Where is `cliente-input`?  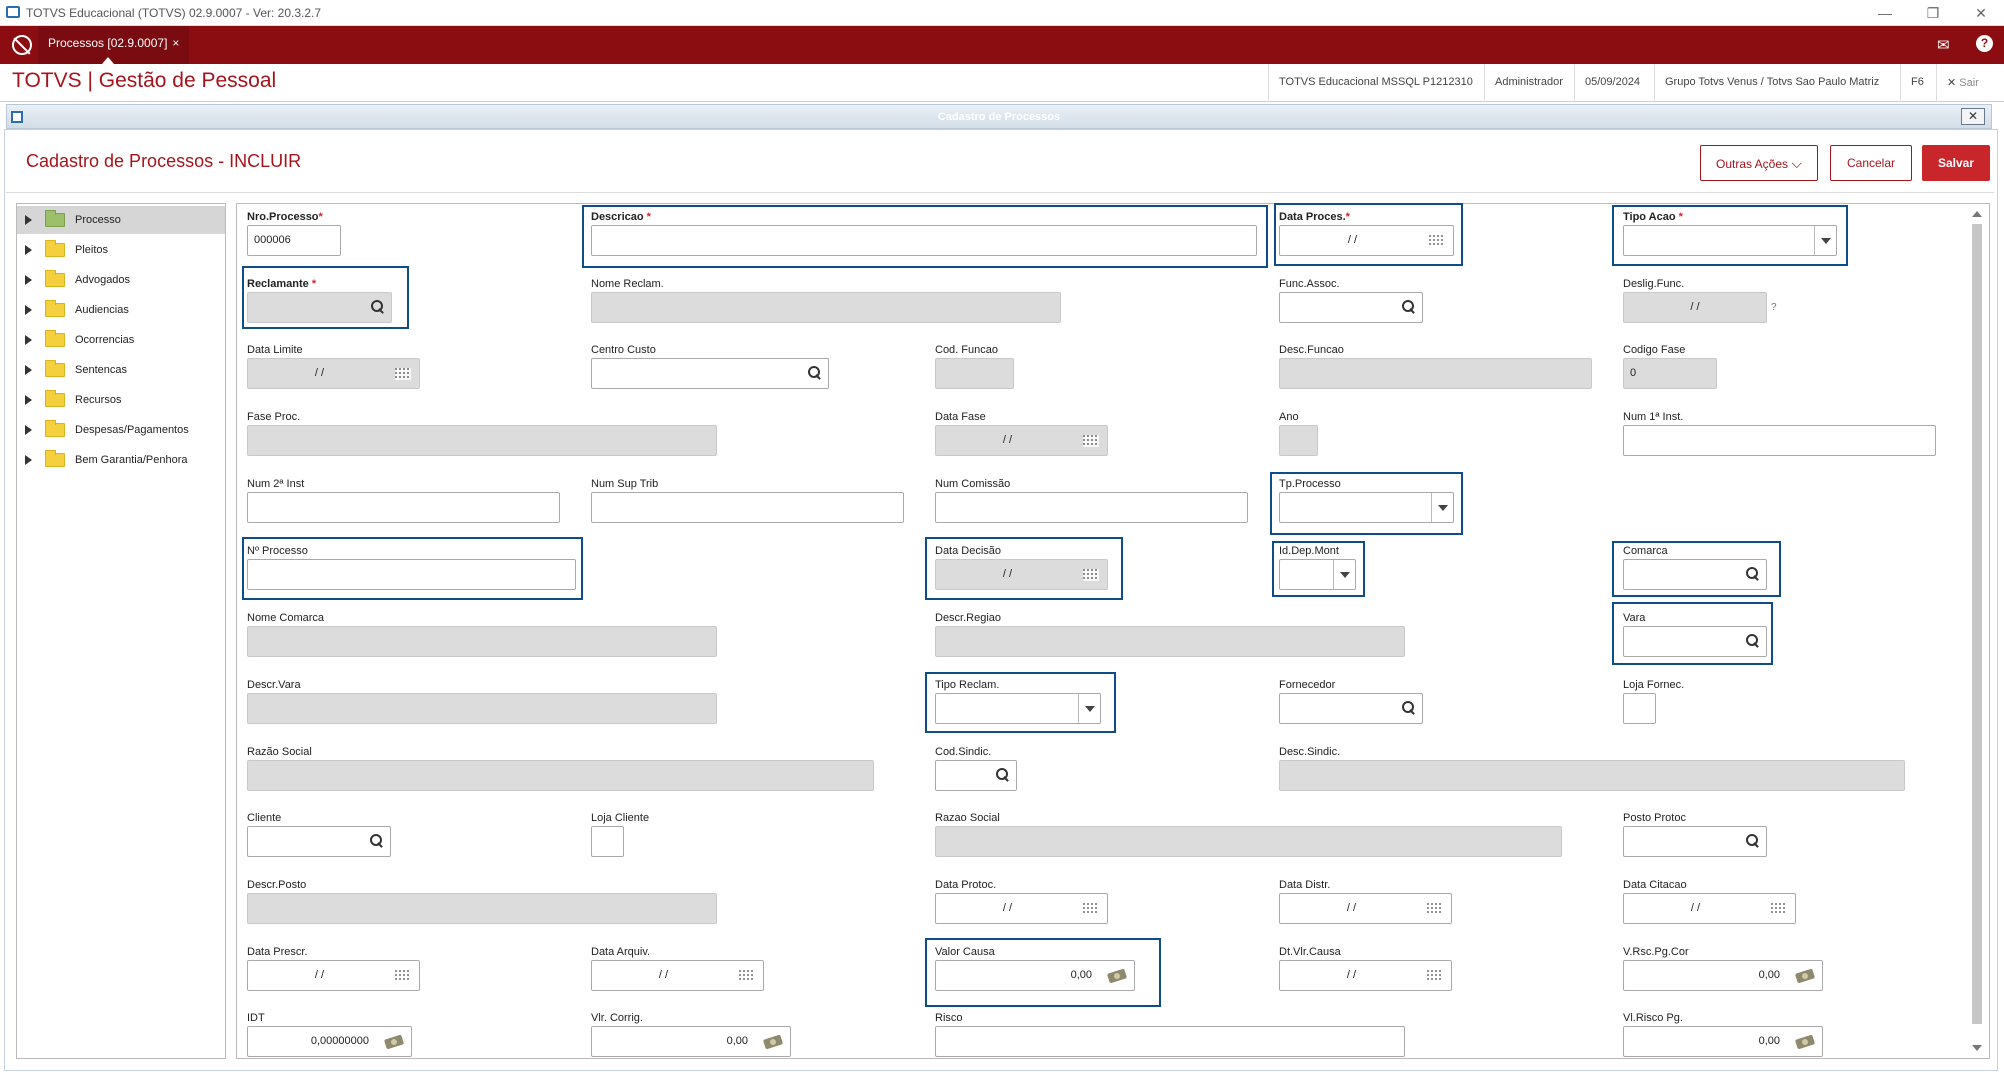 cliente-input is located at coordinates (319, 841).